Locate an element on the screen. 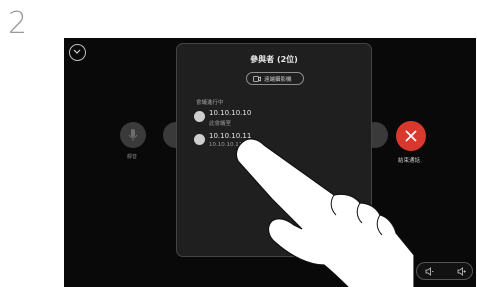 Image resolution: width=477 pixels, height=287 pixels. camera-icon is located at coordinates (257, 79).